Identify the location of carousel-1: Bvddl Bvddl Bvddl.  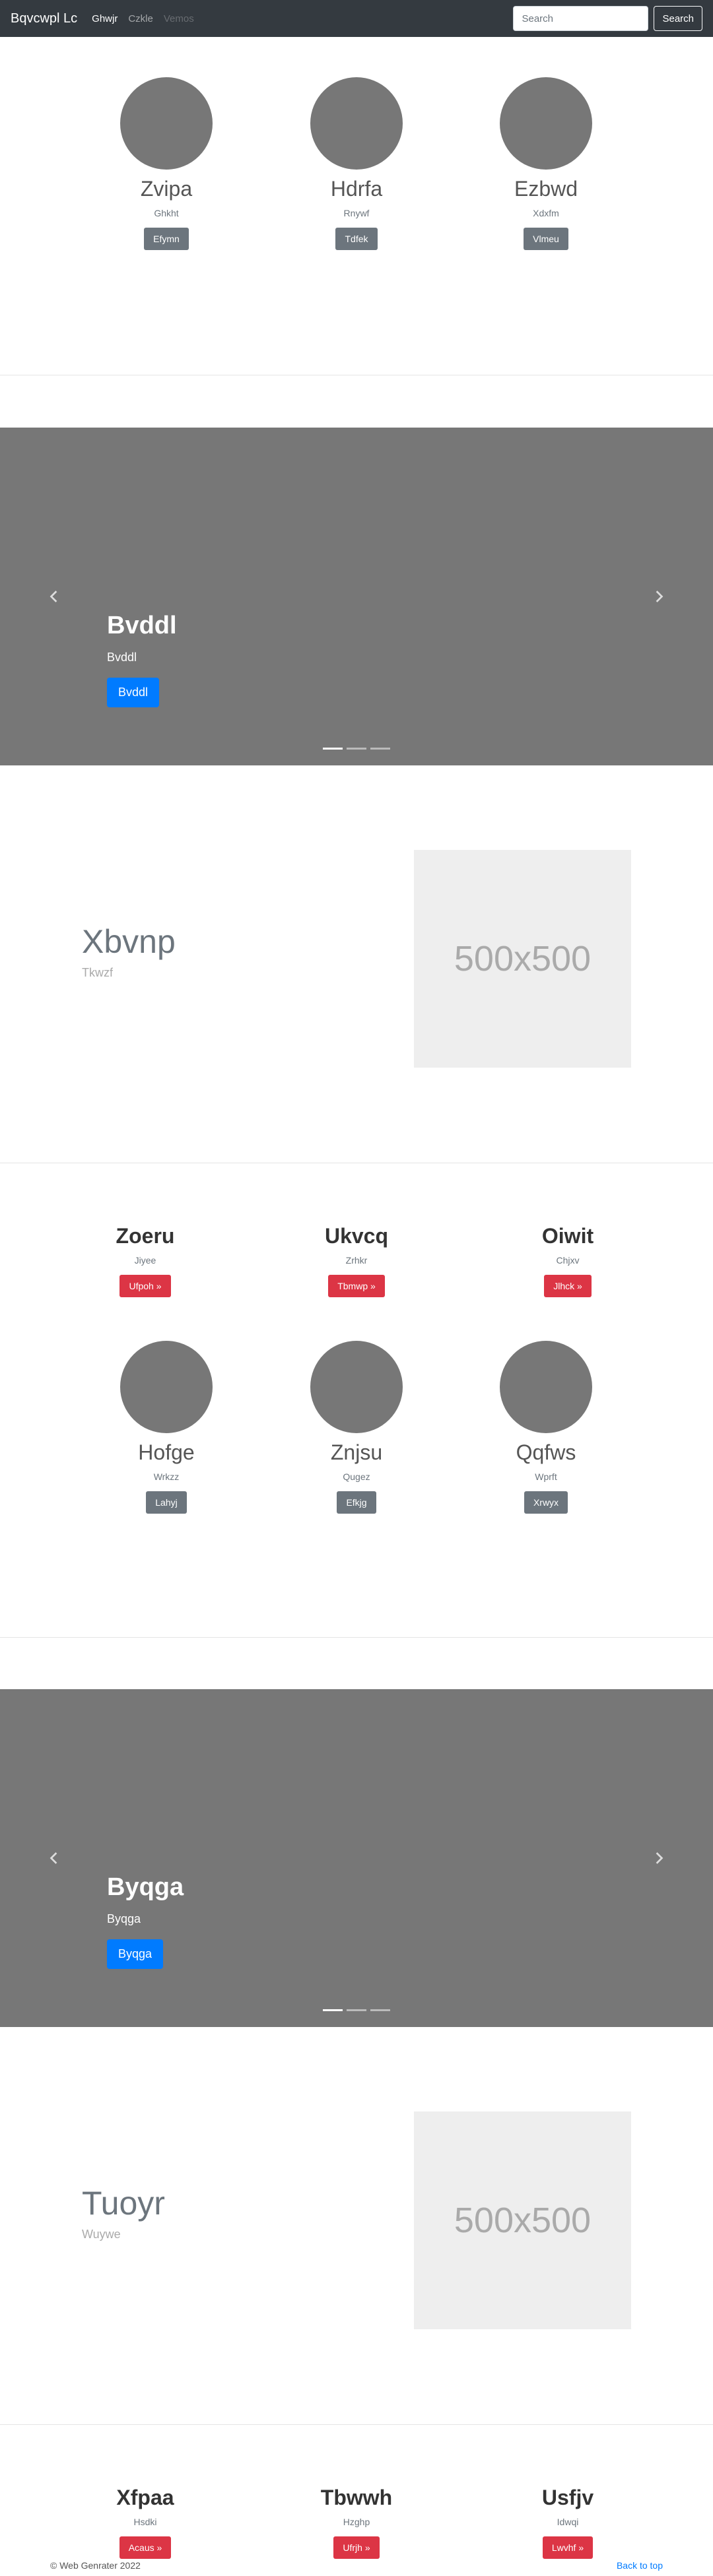
(356, 596).